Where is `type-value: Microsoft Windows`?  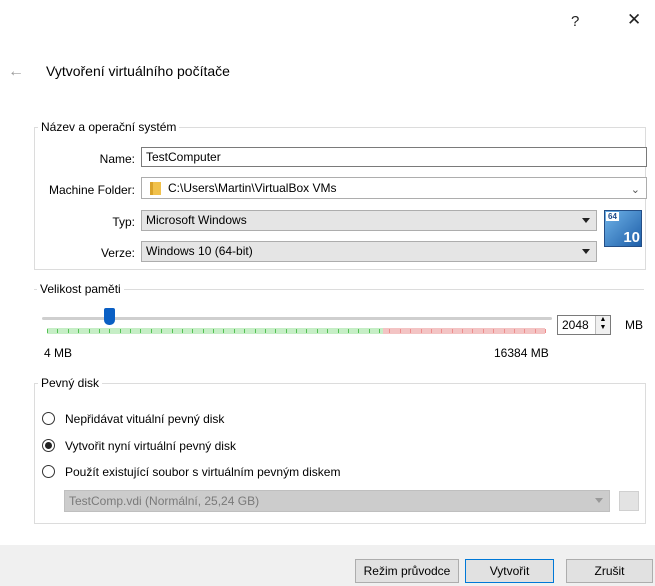
type-value: Microsoft Windows is located at coordinates (196, 220).